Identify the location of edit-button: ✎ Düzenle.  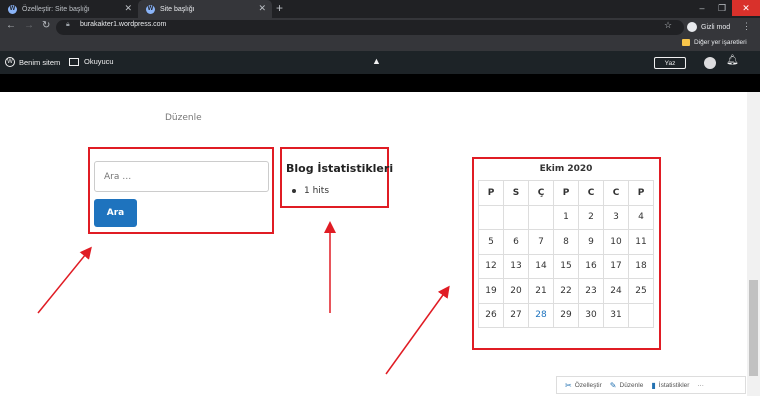
(627, 385).